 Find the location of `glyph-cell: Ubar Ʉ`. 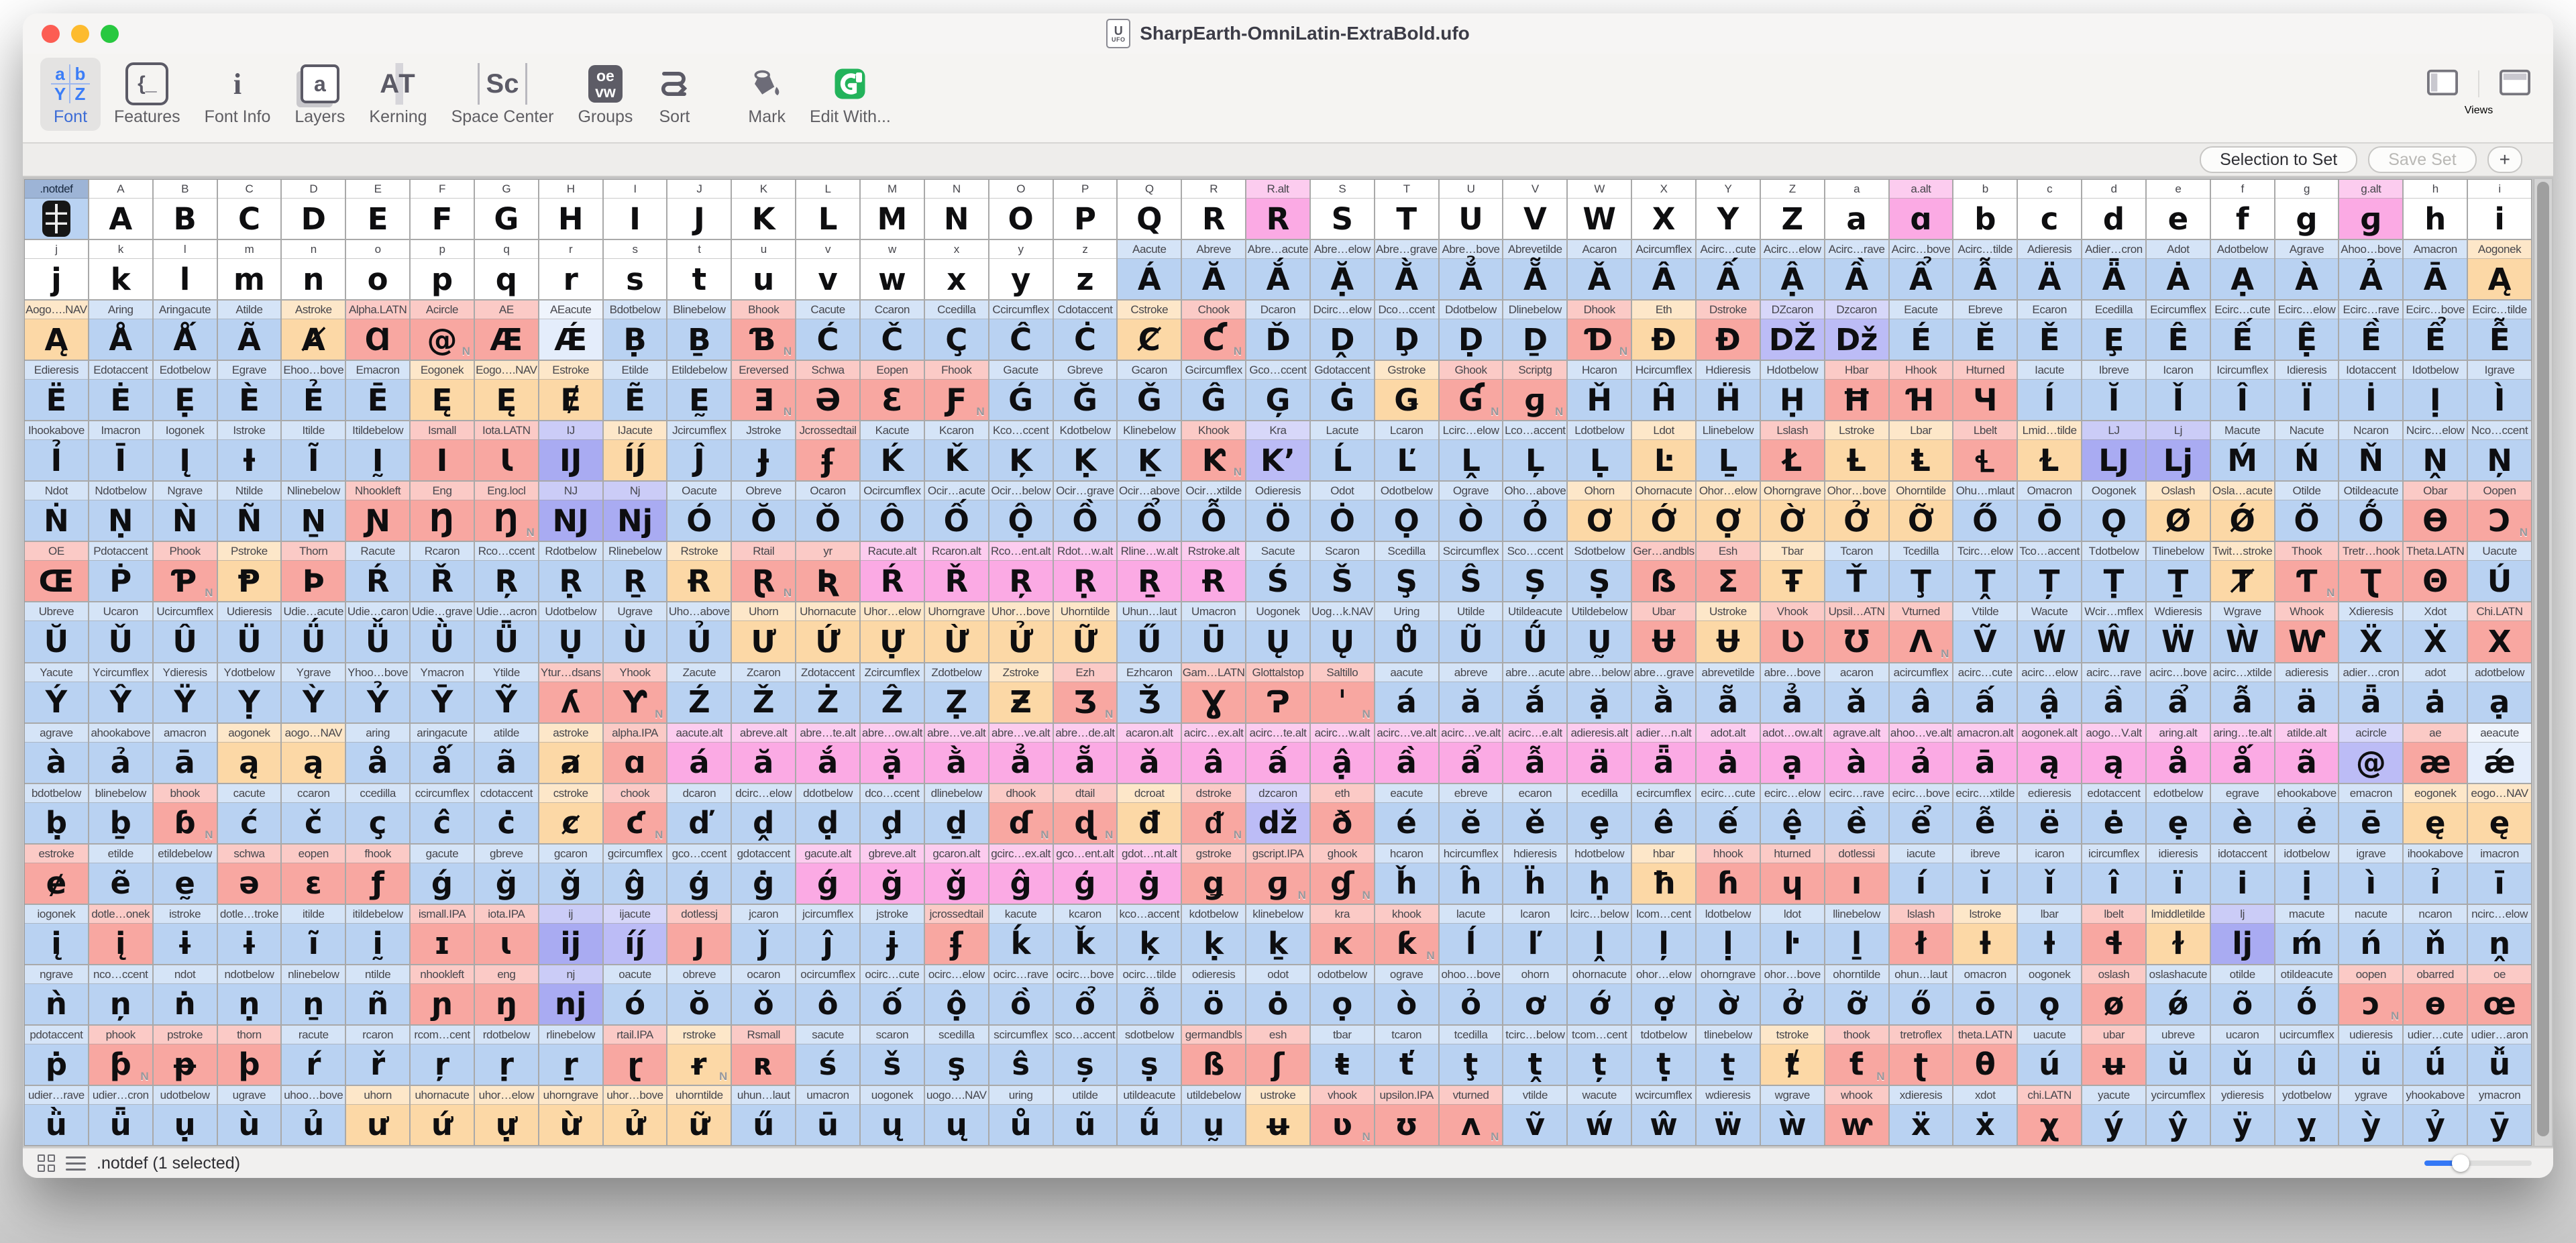

glyph-cell: Ubar Ʉ is located at coordinates (1663, 632).